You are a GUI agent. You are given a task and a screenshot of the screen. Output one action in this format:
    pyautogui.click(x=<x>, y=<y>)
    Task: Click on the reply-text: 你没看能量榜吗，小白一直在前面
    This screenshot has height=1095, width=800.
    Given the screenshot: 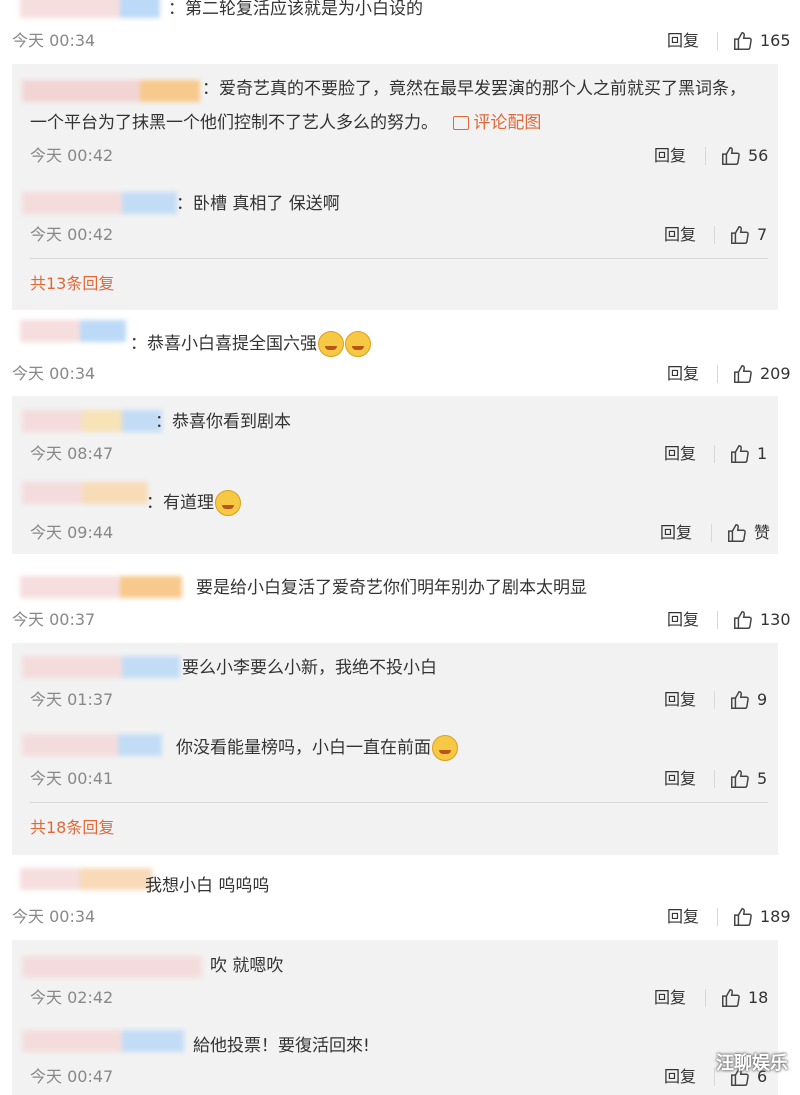 What is the action you would take?
    pyautogui.click(x=317, y=748)
    